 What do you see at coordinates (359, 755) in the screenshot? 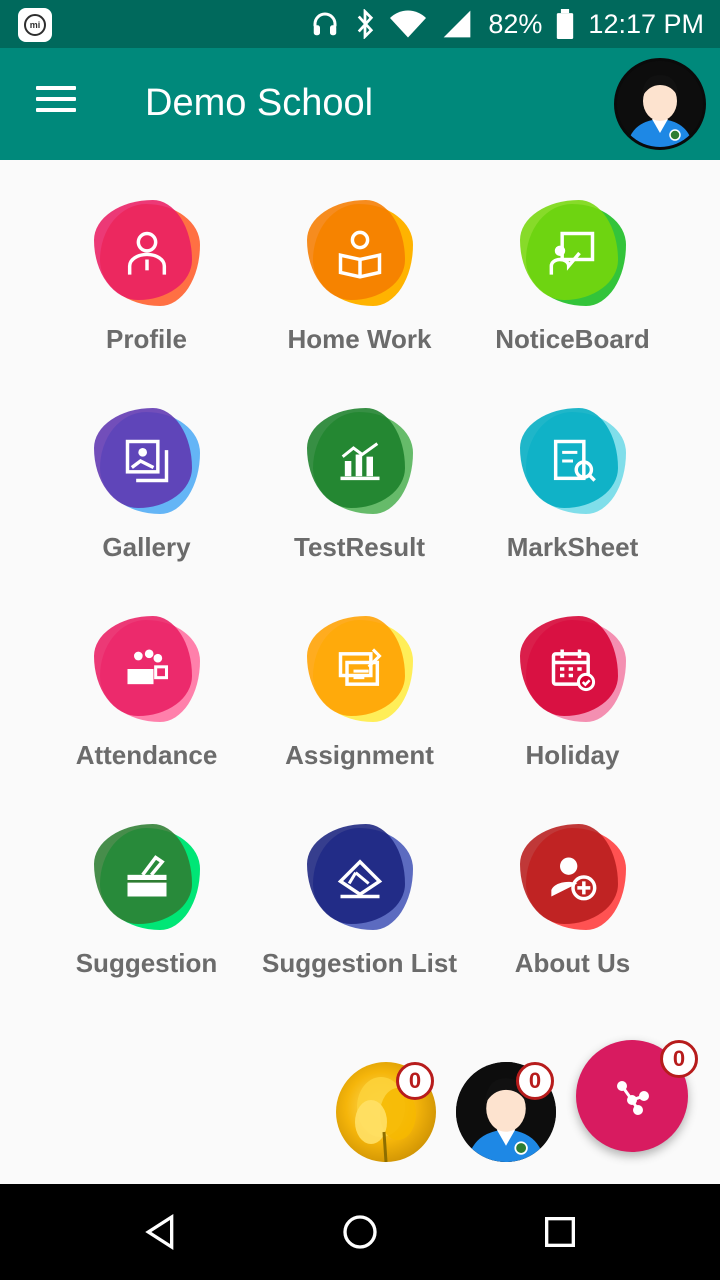
I see `tile-label: Assignment` at bounding box center [359, 755].